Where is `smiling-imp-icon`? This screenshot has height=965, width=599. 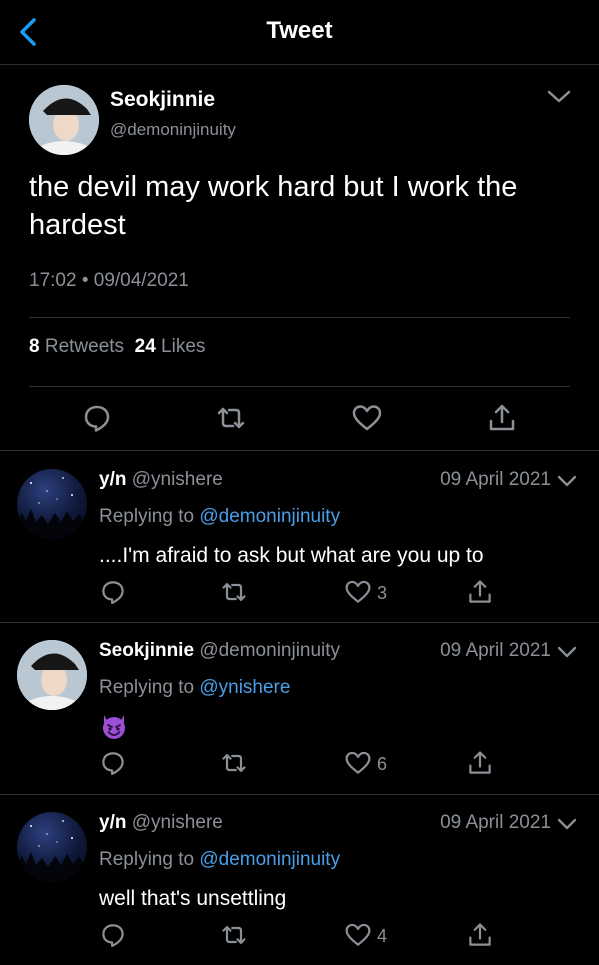 smiling-imp-icon is located at coordinates (114, 727).